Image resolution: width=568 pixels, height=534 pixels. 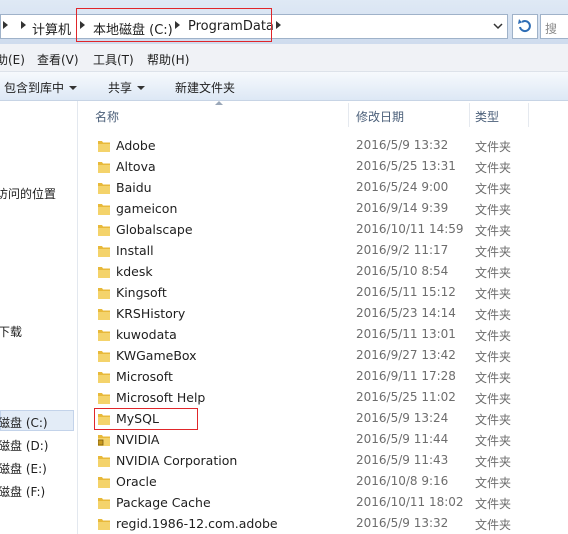 What do you see at coordinates (323, 166) in the screenshot?
I see `file-row: Altova 2016/5/25 13:31 文件夹` at bounding box center [323, 166].